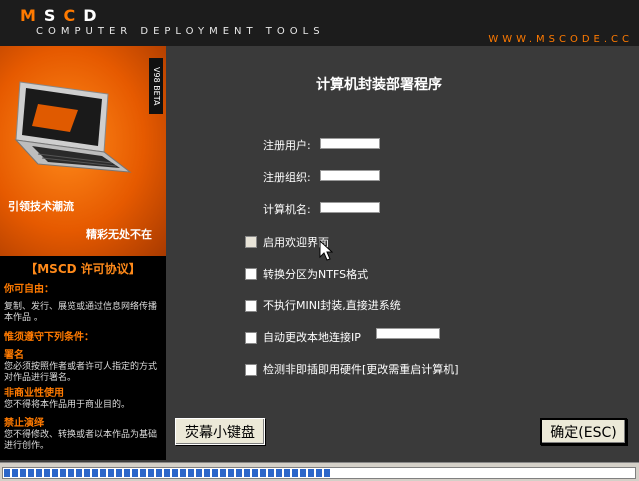 Image resolution: width=639 pixels, height=481 pixels. Describe the element at coordinates (361, 369) in the screenshot. I see `detect-hardware-label: 检测非即插即用硬件[更改需重启计算机]` at that location.